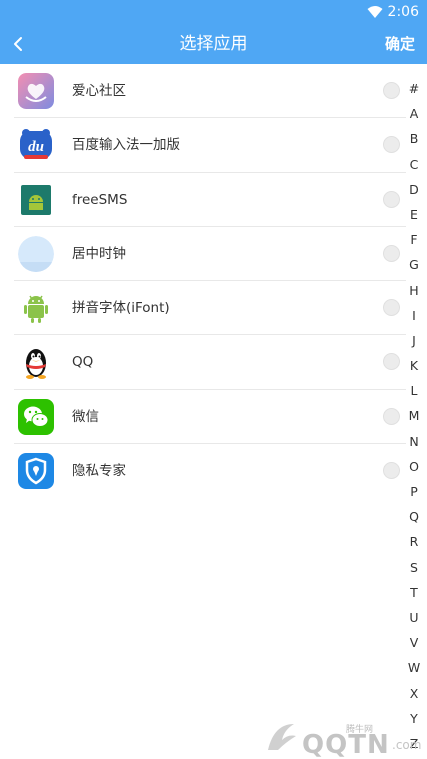 Image resolution: width=427 pixels, height=759 pixels. Describe the element at coordinates (414, 390) in the screenshot. I see `index-letter: L` at that location.